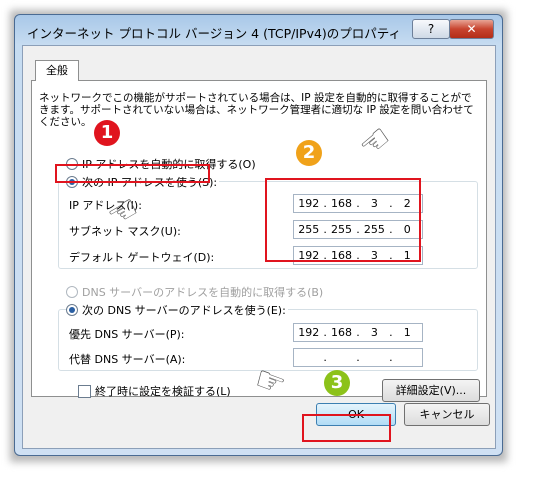 This screenshot has width=542, height=493. I want to click on pdns-octet-4: 1, so click(407, 332).